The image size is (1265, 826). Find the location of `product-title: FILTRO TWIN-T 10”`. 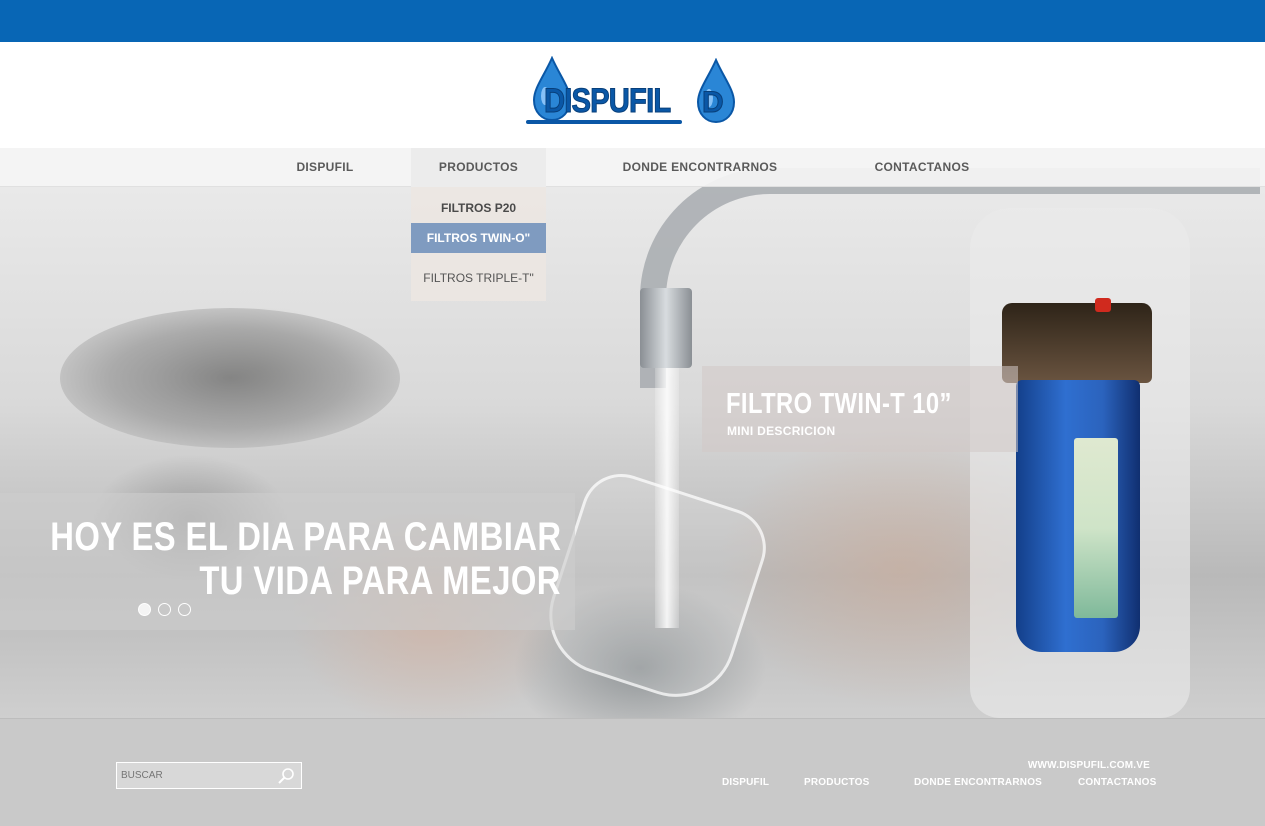

product-title: FILTRO TWIN-T 10” is located at coordinates (839, 404).